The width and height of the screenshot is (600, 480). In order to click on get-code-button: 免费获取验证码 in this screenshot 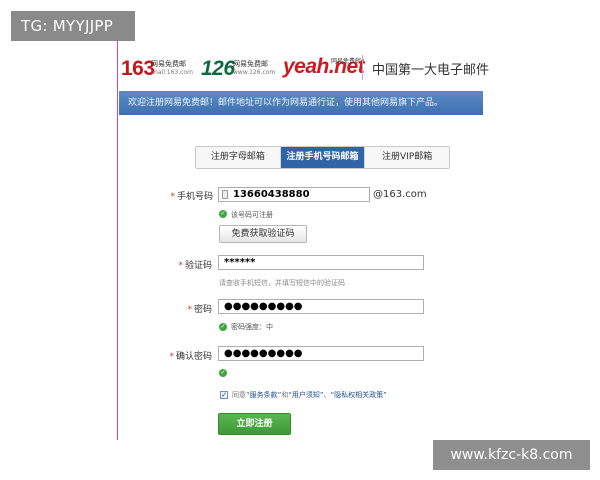, I will do `click(263, 234)`.